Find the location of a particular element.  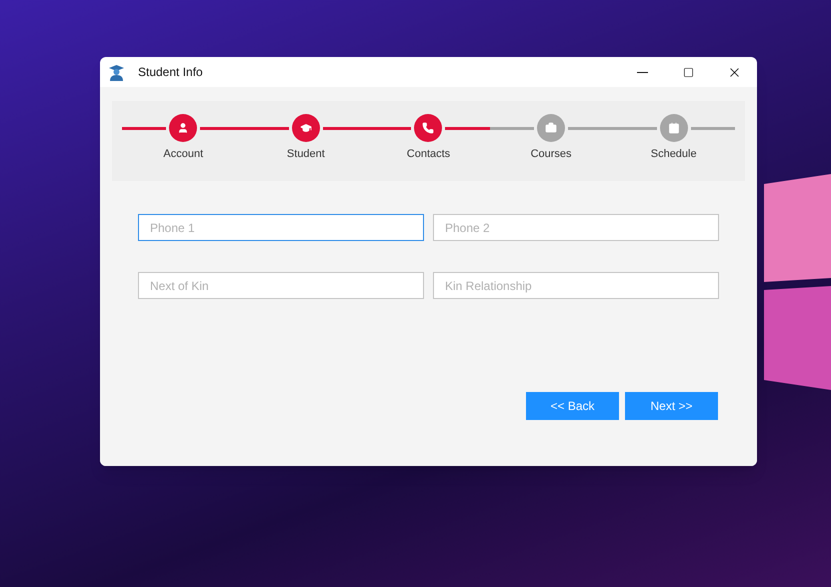

input-field: Kin Relationship is located at coordinates (576, 285).